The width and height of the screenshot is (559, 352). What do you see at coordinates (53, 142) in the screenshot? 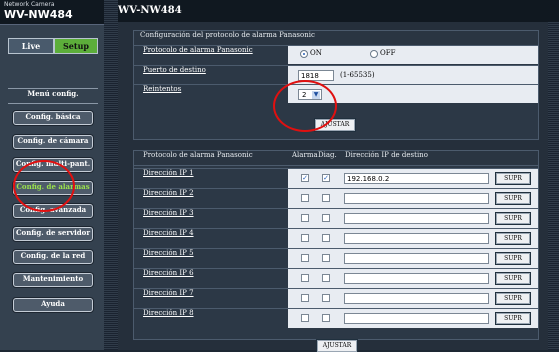
I see `menu-camera-button: Config. de cámara` at bounding box center [53, 142].